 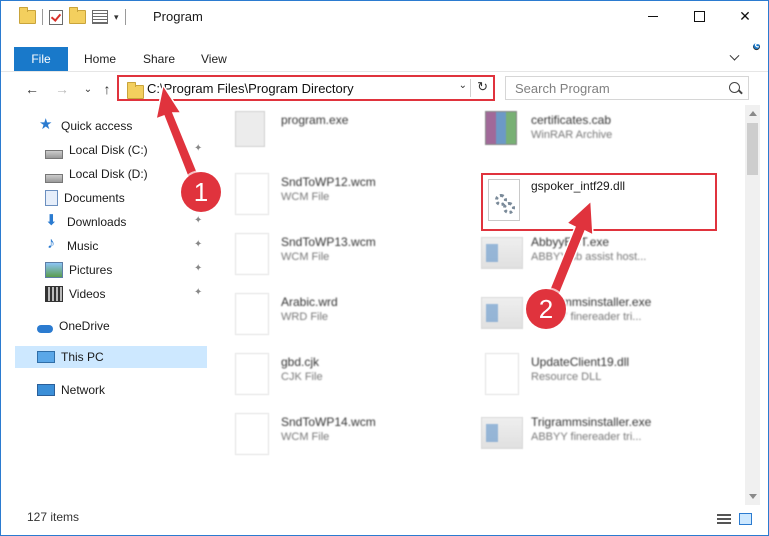 I want to click on help-button: ?, so click(x=753, y=51).